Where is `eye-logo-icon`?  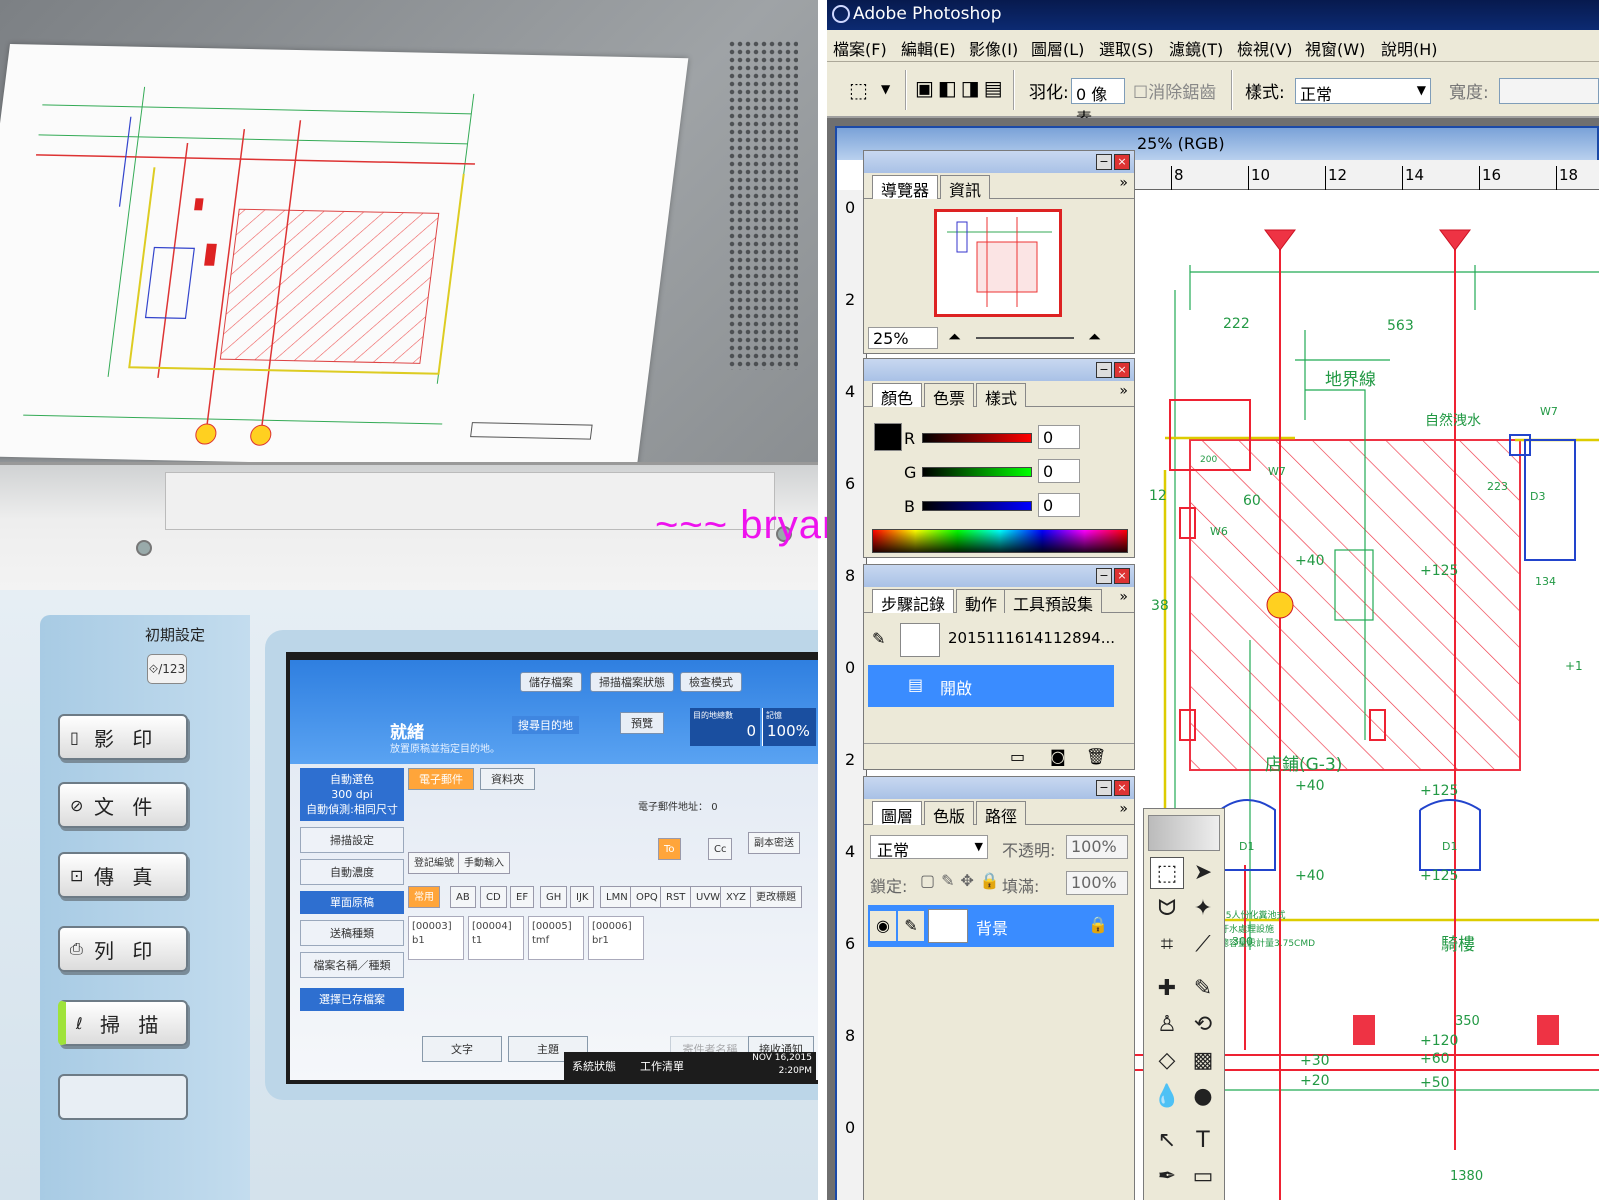
eye-logo-icon is located at coordinates (1184, 833).